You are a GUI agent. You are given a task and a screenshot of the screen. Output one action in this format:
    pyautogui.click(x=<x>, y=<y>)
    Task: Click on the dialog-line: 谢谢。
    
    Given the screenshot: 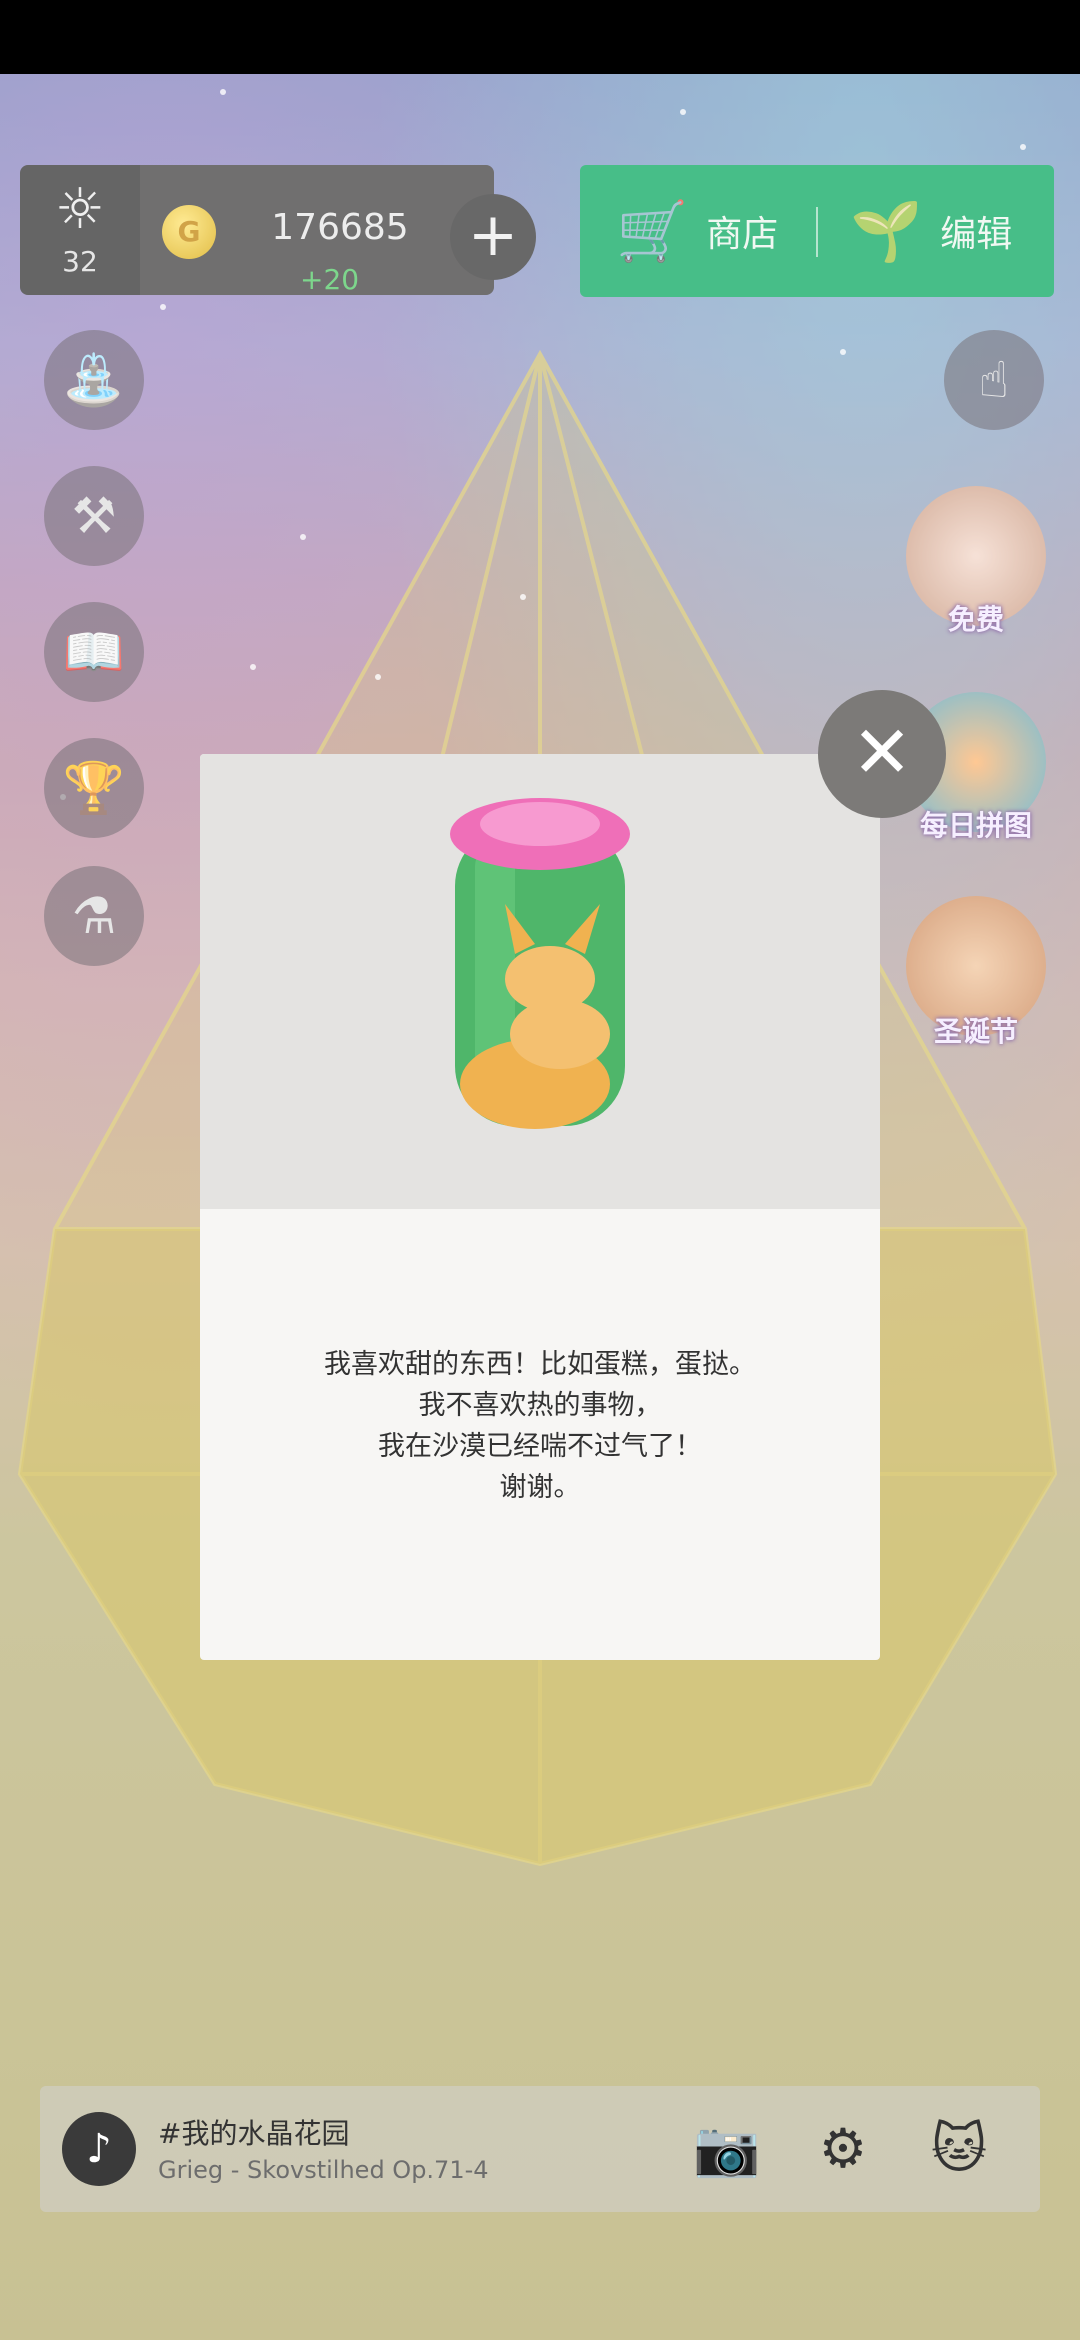 What is the action you would take?
    pyautogui.click(x=540, y=1487)
    